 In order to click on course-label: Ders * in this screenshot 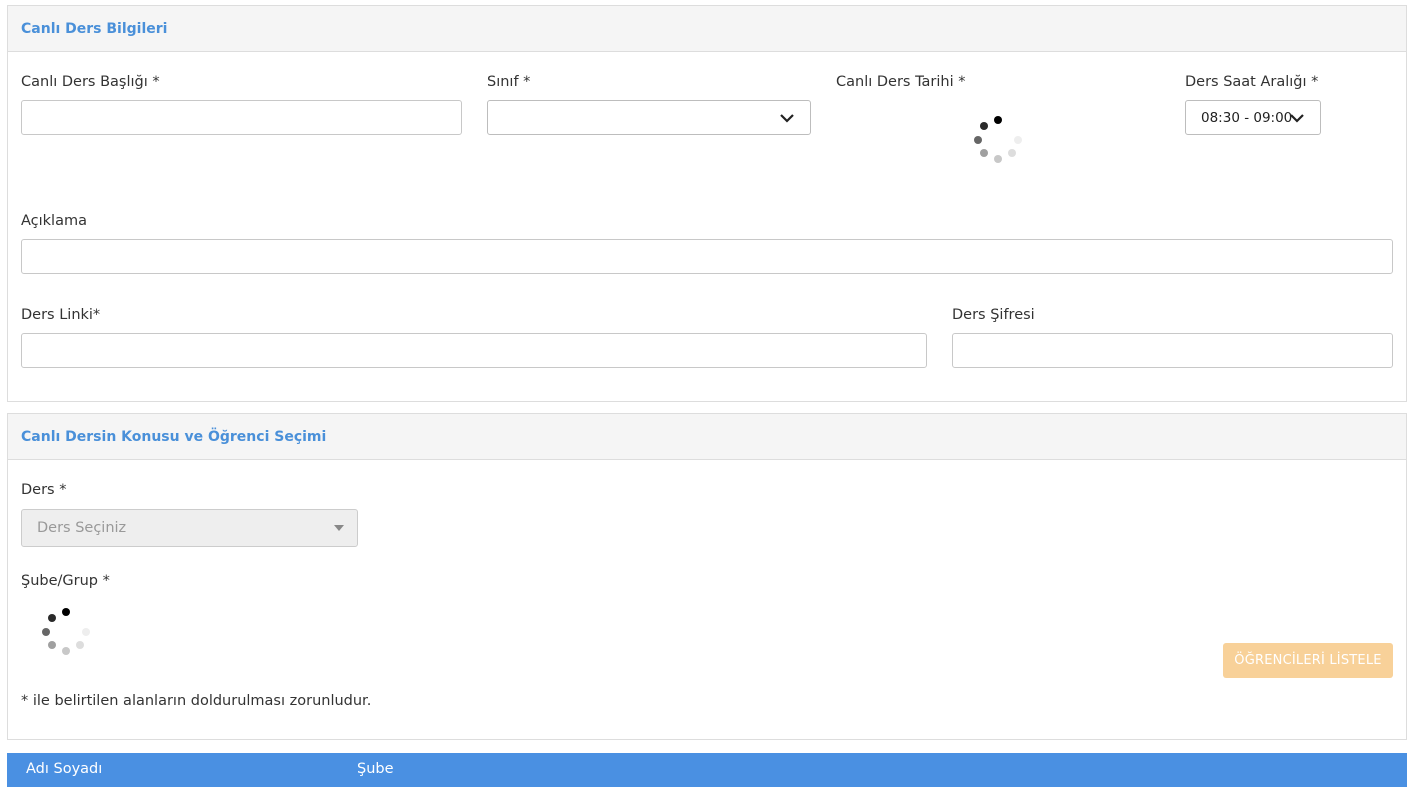, I will do `click(44, 490)`.